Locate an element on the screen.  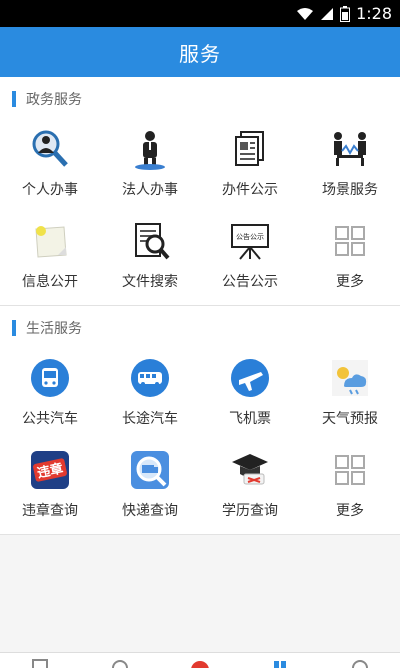
bus-icon is located at coordinates (50, 378).